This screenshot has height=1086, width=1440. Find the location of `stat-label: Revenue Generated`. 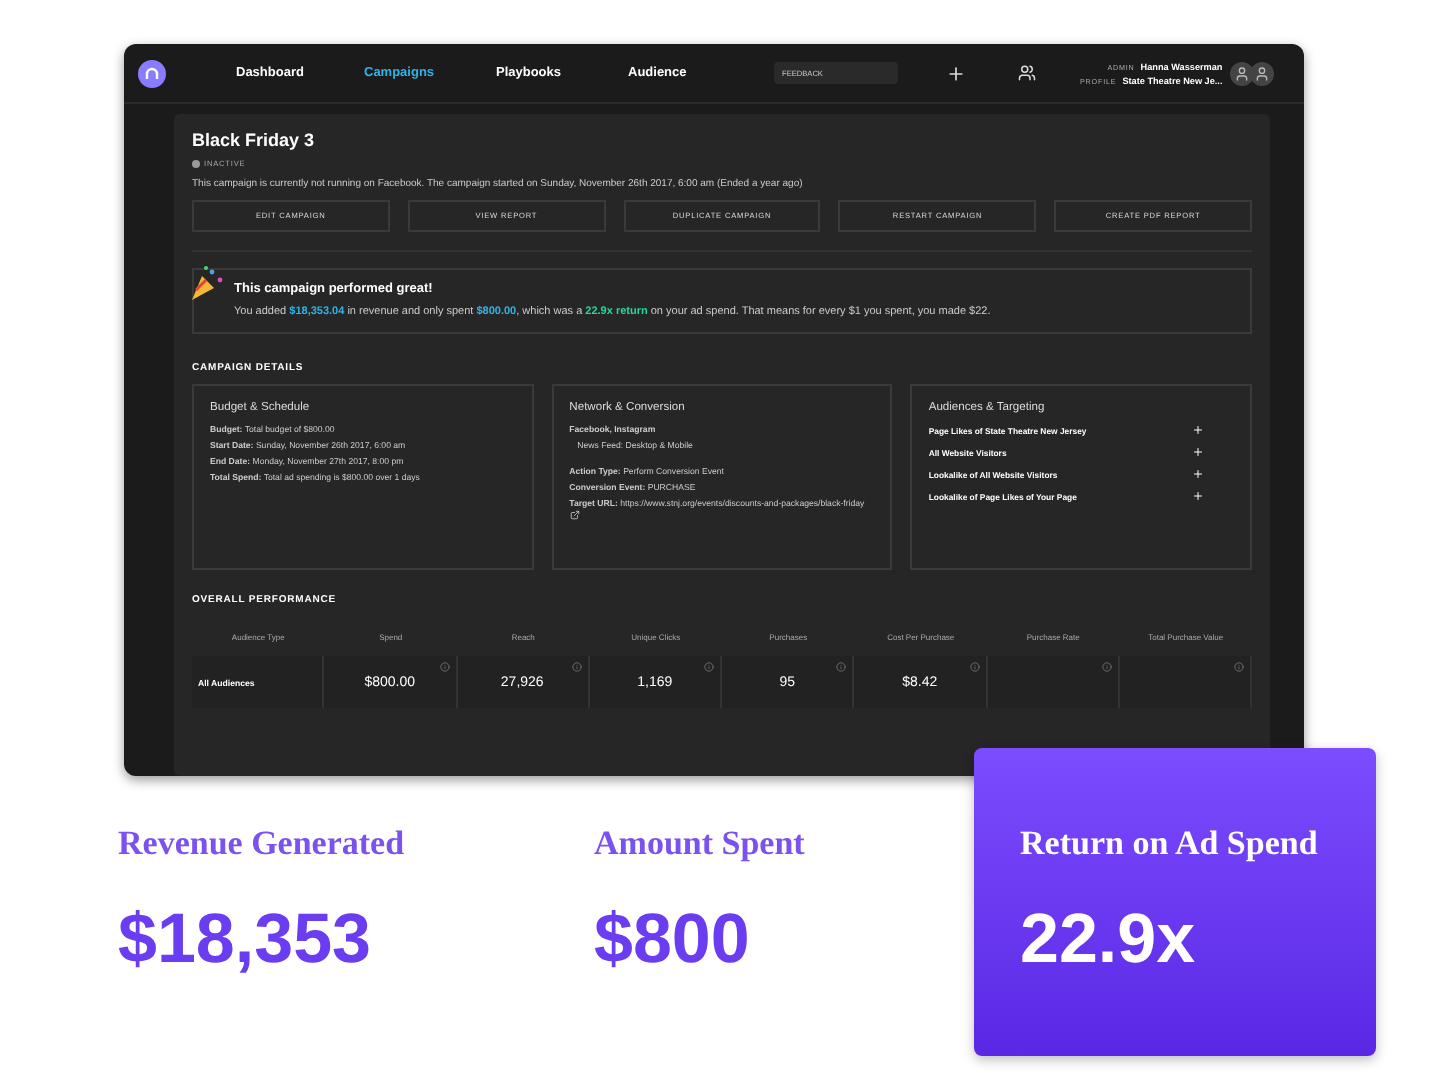

stat-label: Revenue Generated is located at coordinates (262, 844).